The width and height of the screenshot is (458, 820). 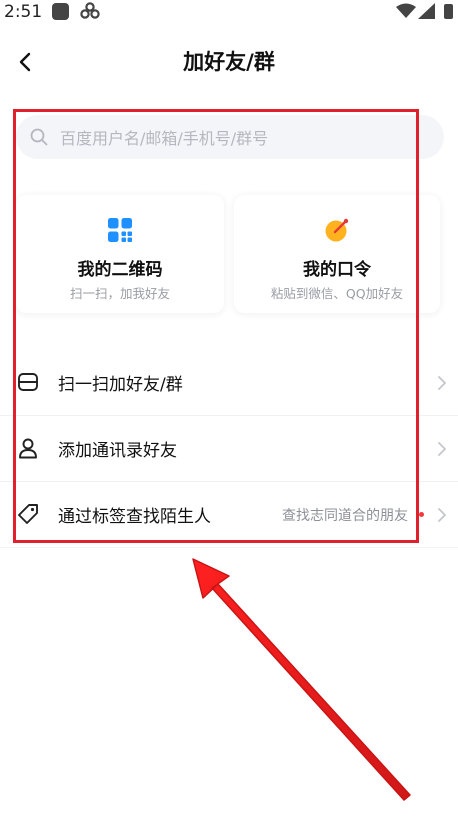 What do you see at coordinates (245, 138) in the screenshot?
I see `search-input` at bounding box center [245, 138].